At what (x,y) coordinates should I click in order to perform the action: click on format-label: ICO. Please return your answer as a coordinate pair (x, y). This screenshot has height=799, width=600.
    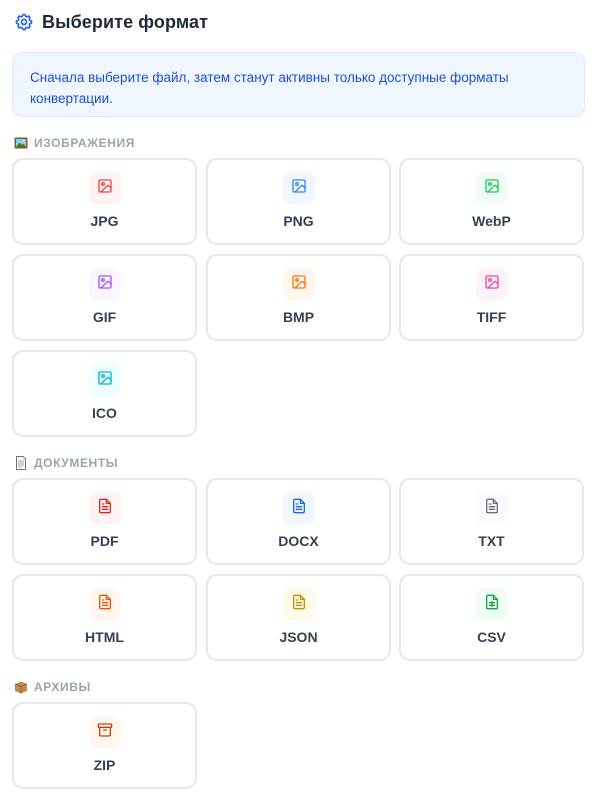
    Looking at the image, I should click on (104, 413).